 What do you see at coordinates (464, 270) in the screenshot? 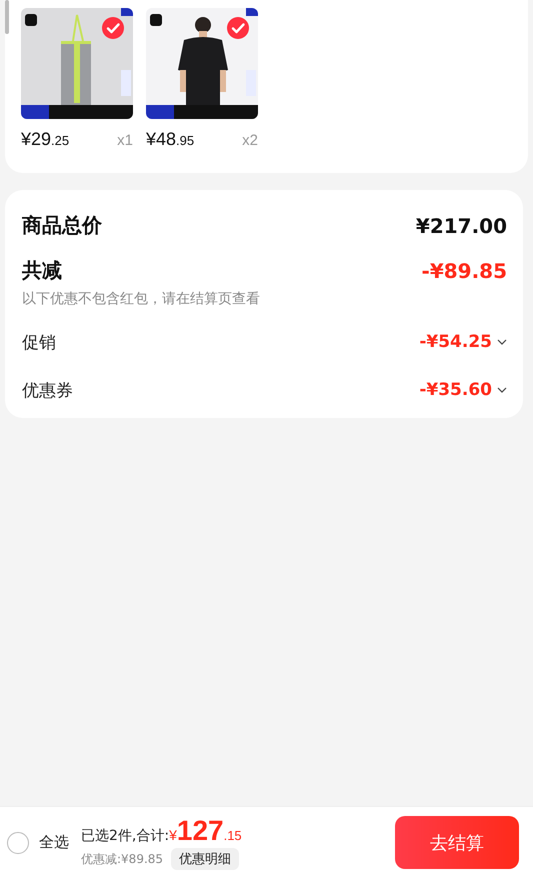
I see `discount-value: -¥89.85` at bounding box center [464, 270].